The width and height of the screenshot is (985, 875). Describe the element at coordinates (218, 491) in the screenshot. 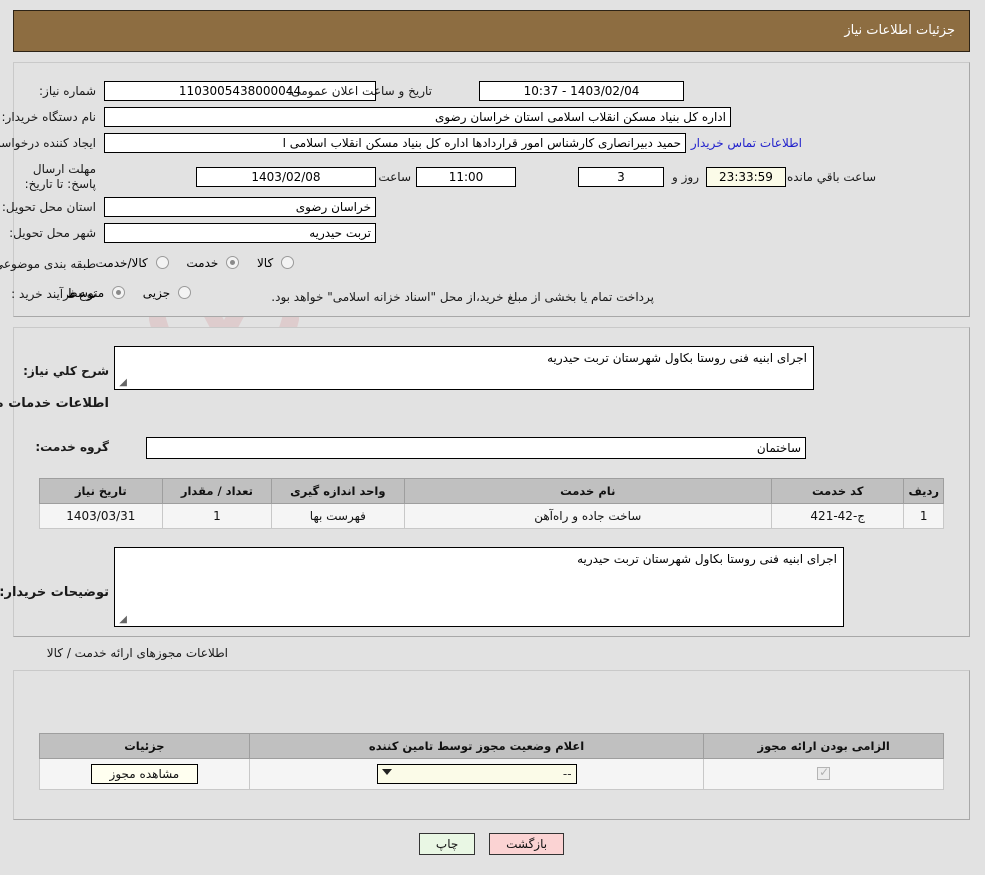

I see `col-quantity: تعداد / مقدار` at that location.